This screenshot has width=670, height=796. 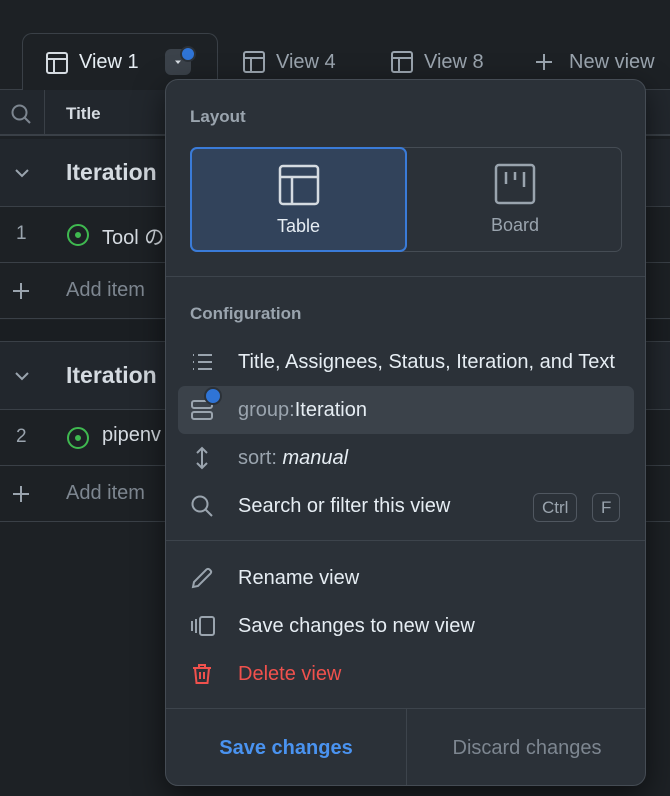 I want to click on group-value: Iteration, so click(x=330, y=409).